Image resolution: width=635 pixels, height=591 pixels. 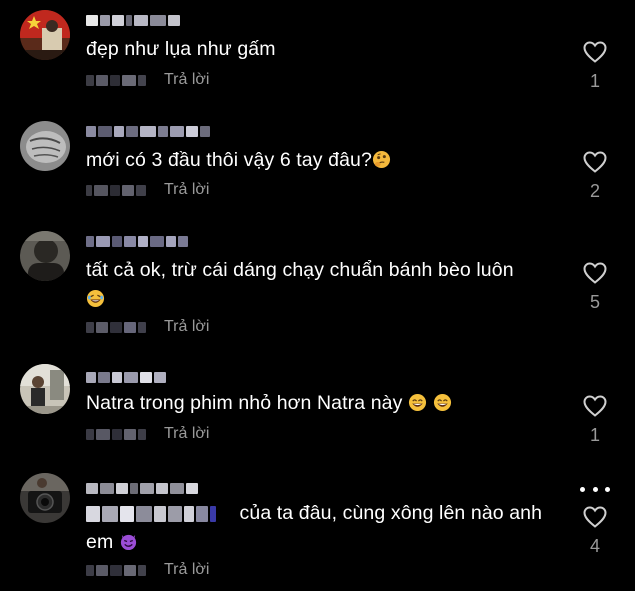 What do you see at coordinates (181, 49) in the screenshot?
I see `comment-text: đẹp như lụa như gấm` at bounding box center [181, 49].